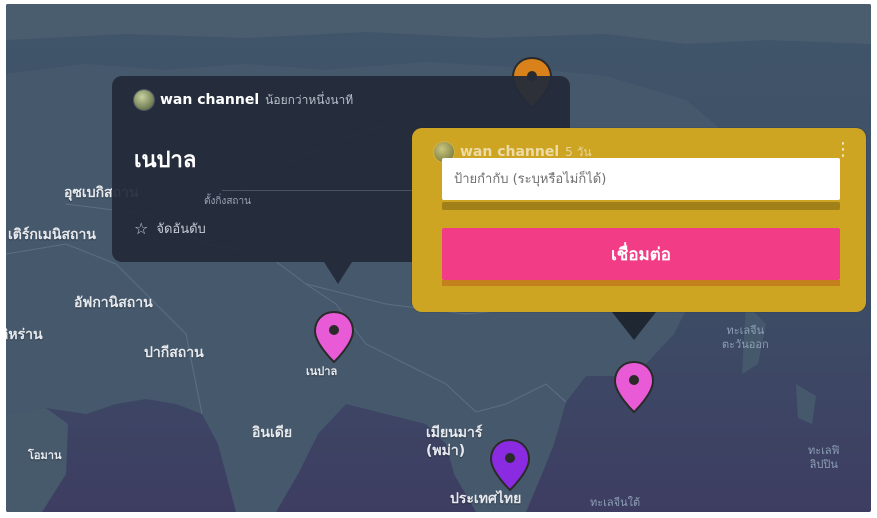  What do you see at coordinates (174, 353) in the screenshot?
I see `map-label-pakistan: ปากีสถาน` at bounding box center [174, 353].